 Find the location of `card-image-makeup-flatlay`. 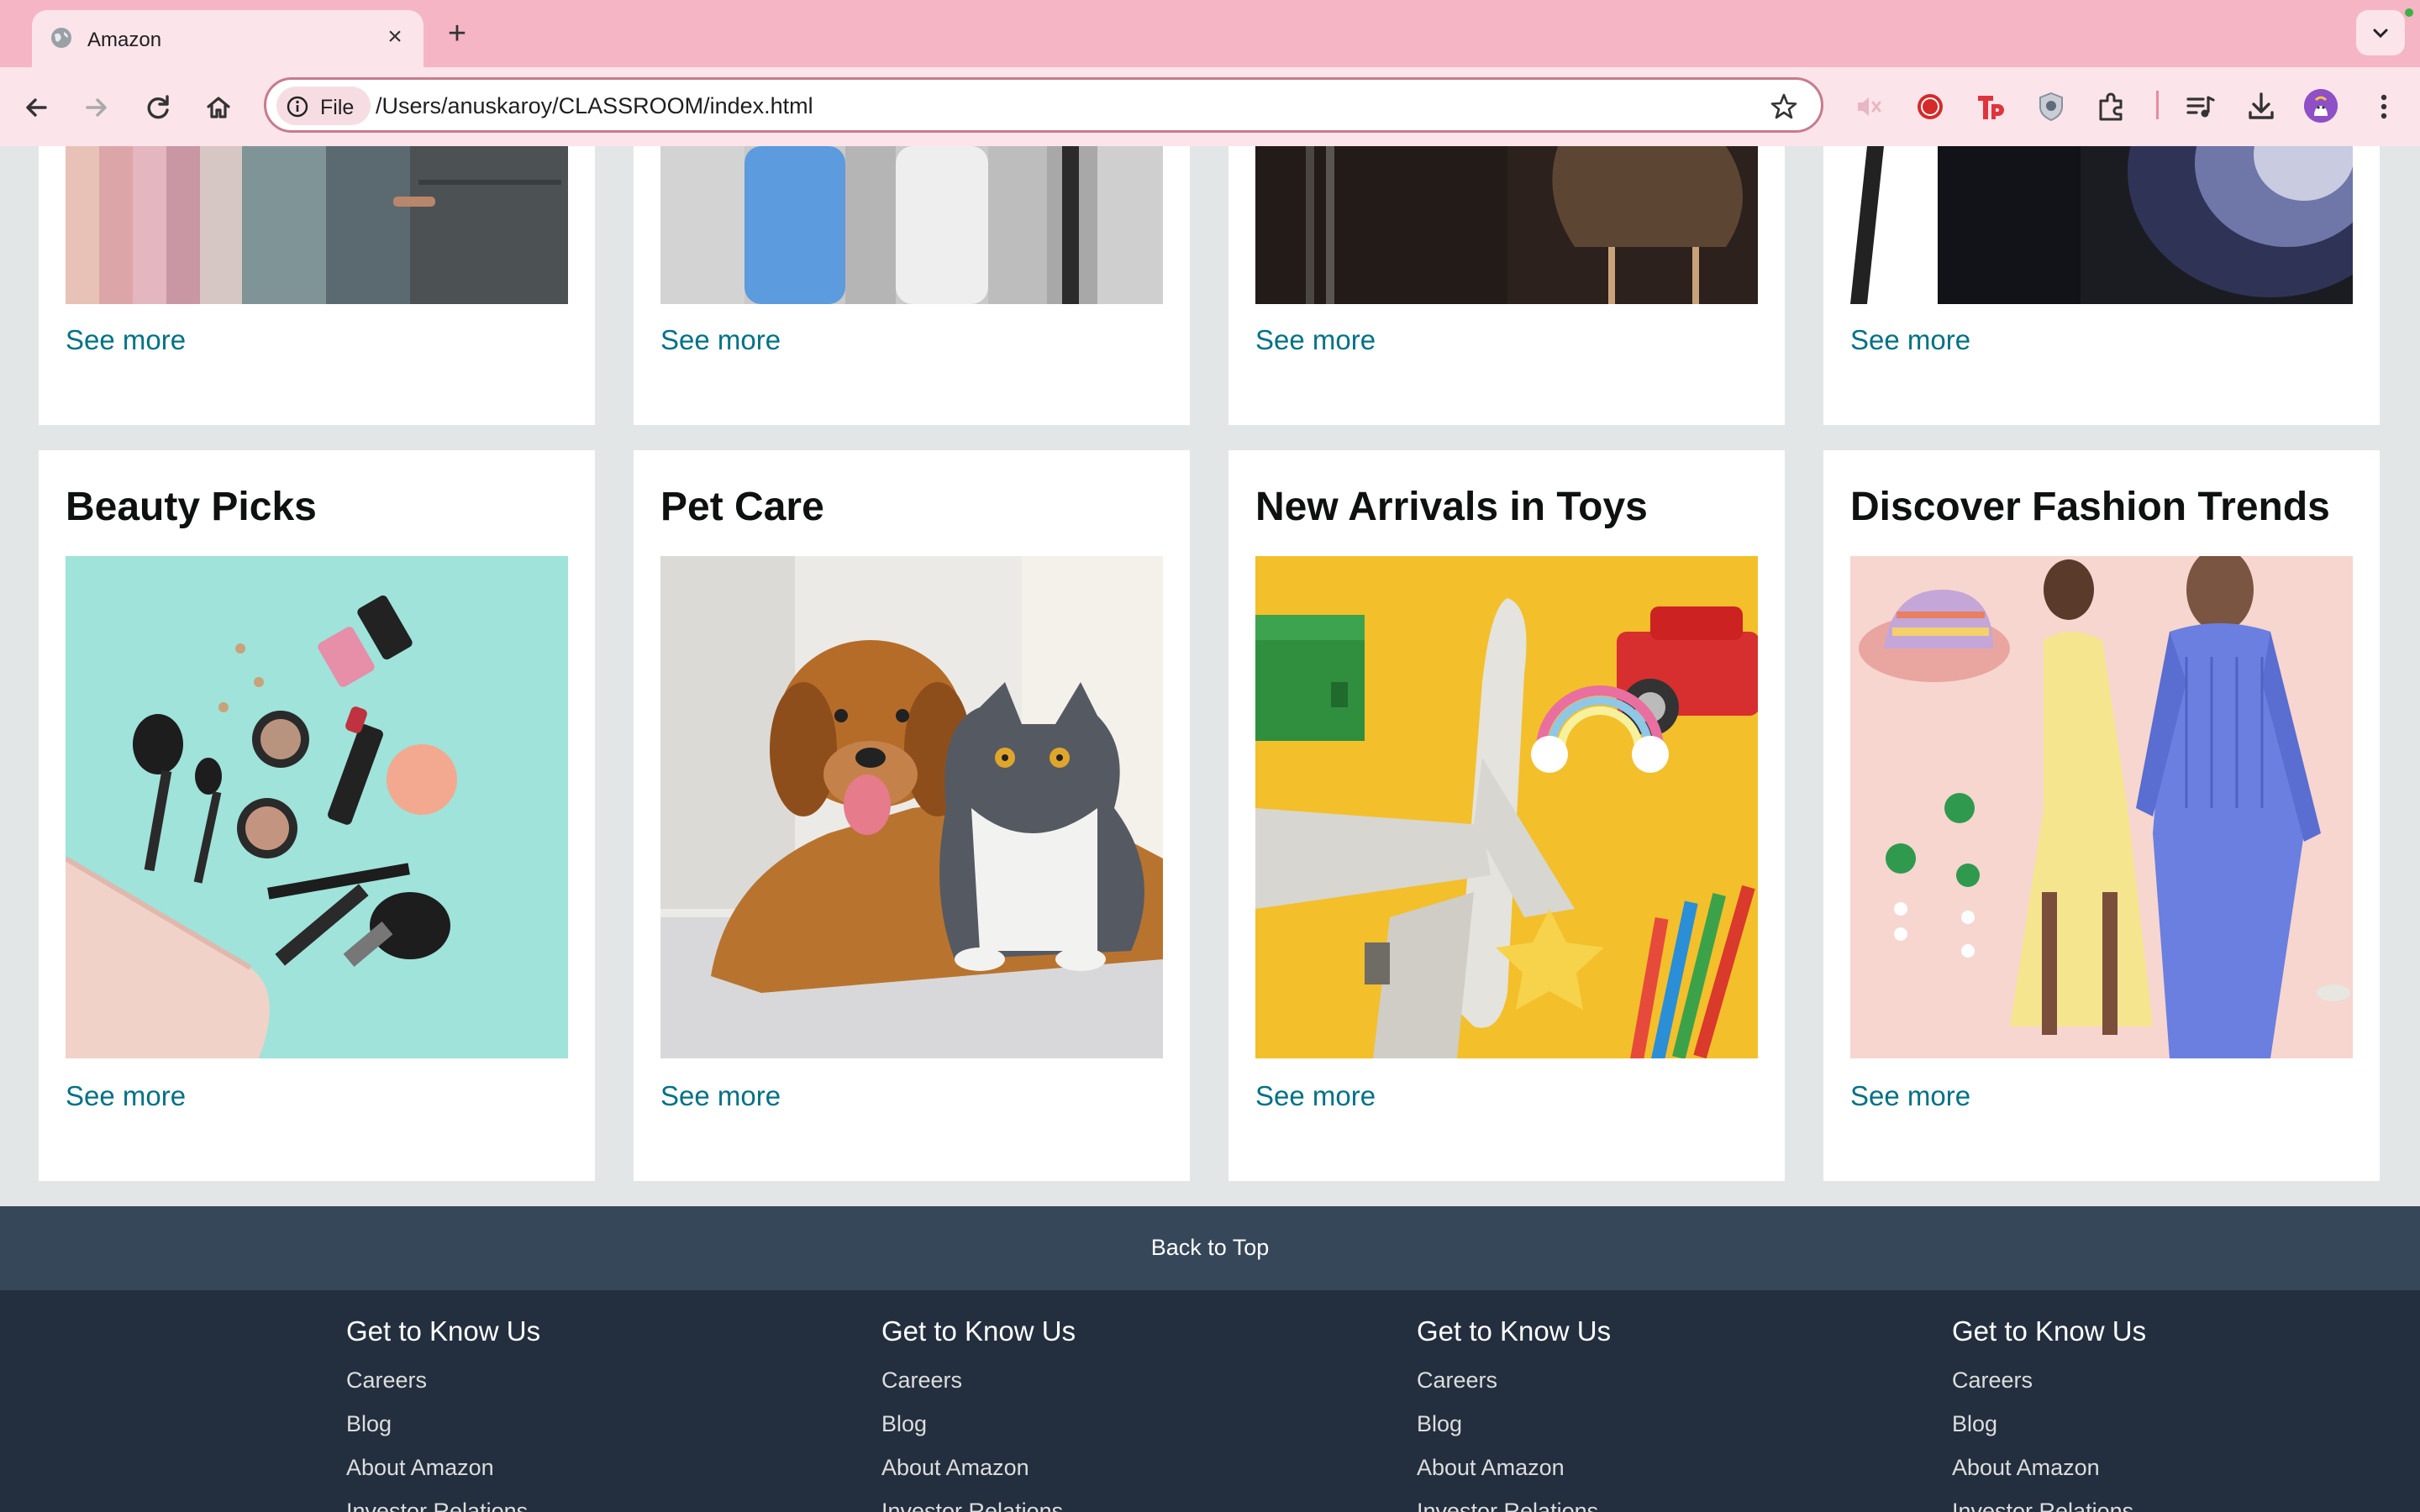

card-image-makeup-flatlay is located at coordinates (317, 807).